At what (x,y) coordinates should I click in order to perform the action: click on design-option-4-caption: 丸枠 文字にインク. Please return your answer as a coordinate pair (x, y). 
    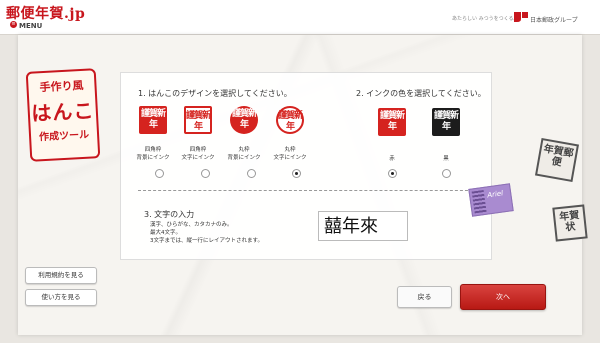
    Looking at the image, I should click on (290, 154).